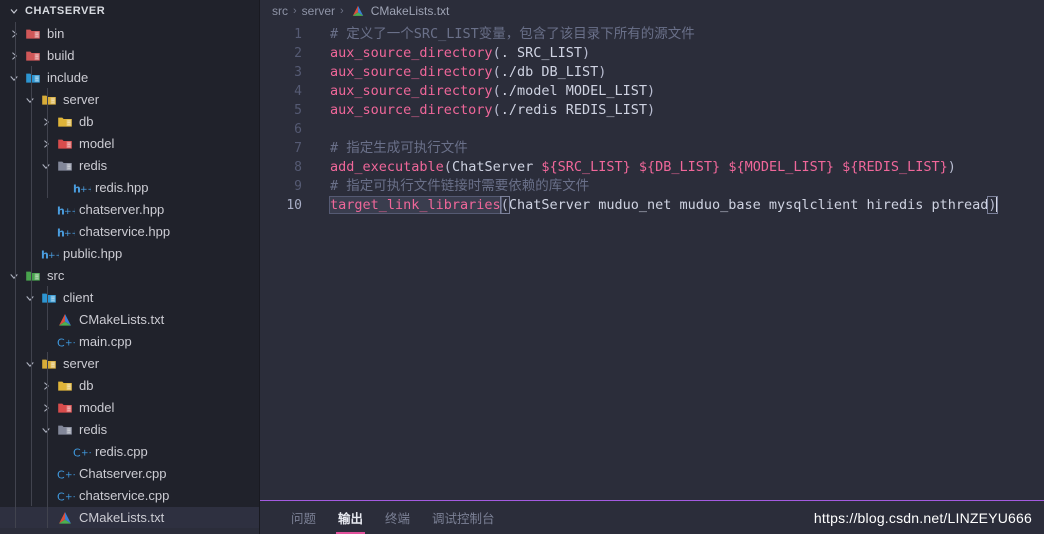  I want to click on tree-folder-src: src, so click(129, 276).